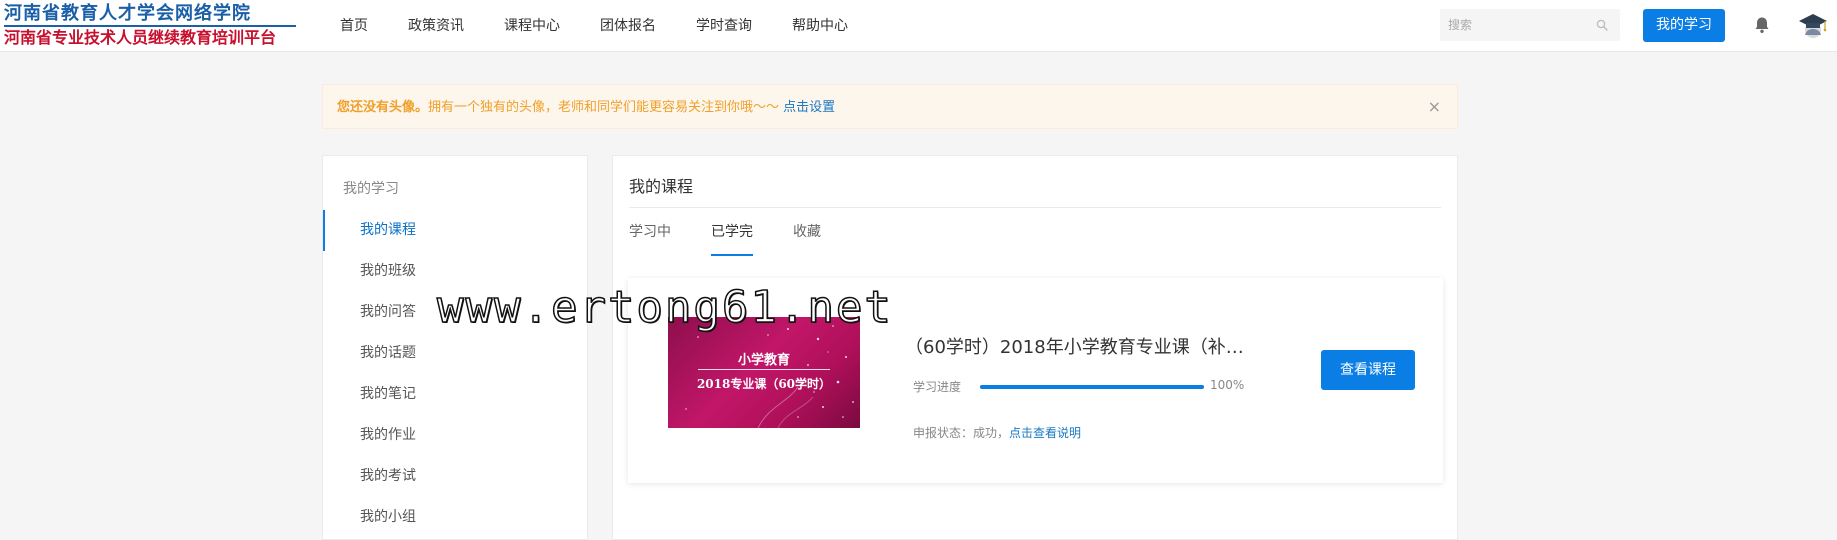 The width and height of the screenshot is (1837, 540). Describe the element at coordinates (455, 435) in the screenshot. I see `sidebar-item-my-homework: 我的作业` at that location.